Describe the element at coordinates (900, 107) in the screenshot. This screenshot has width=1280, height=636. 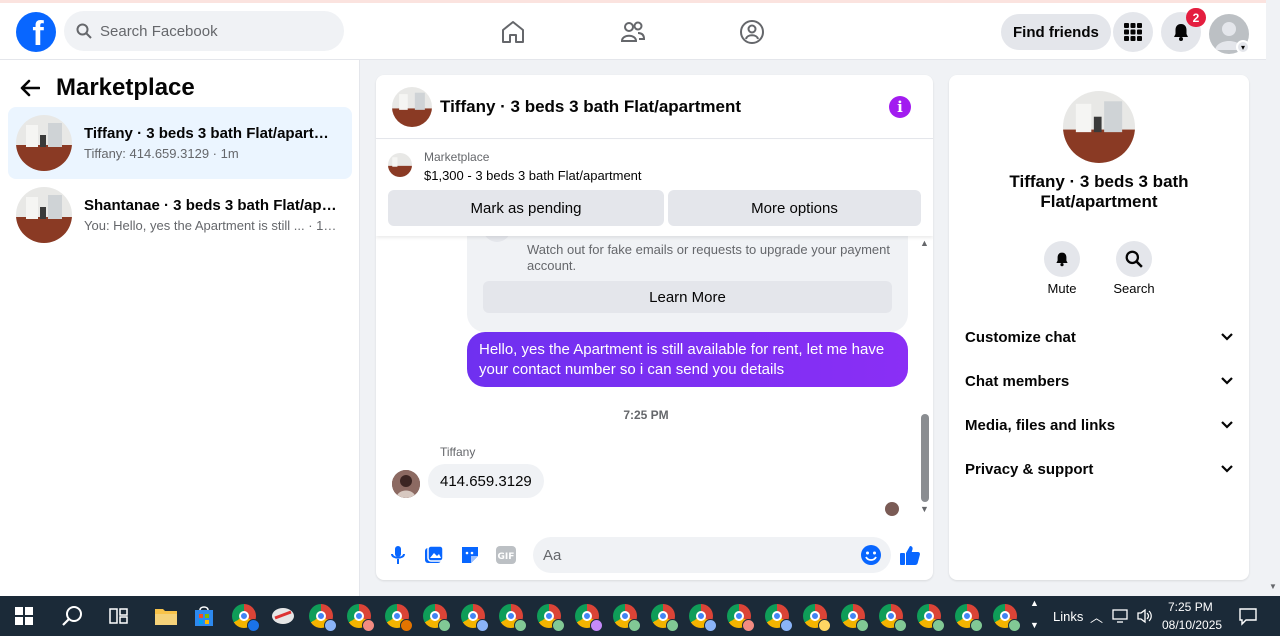
I see `info-icon: i` at that location.